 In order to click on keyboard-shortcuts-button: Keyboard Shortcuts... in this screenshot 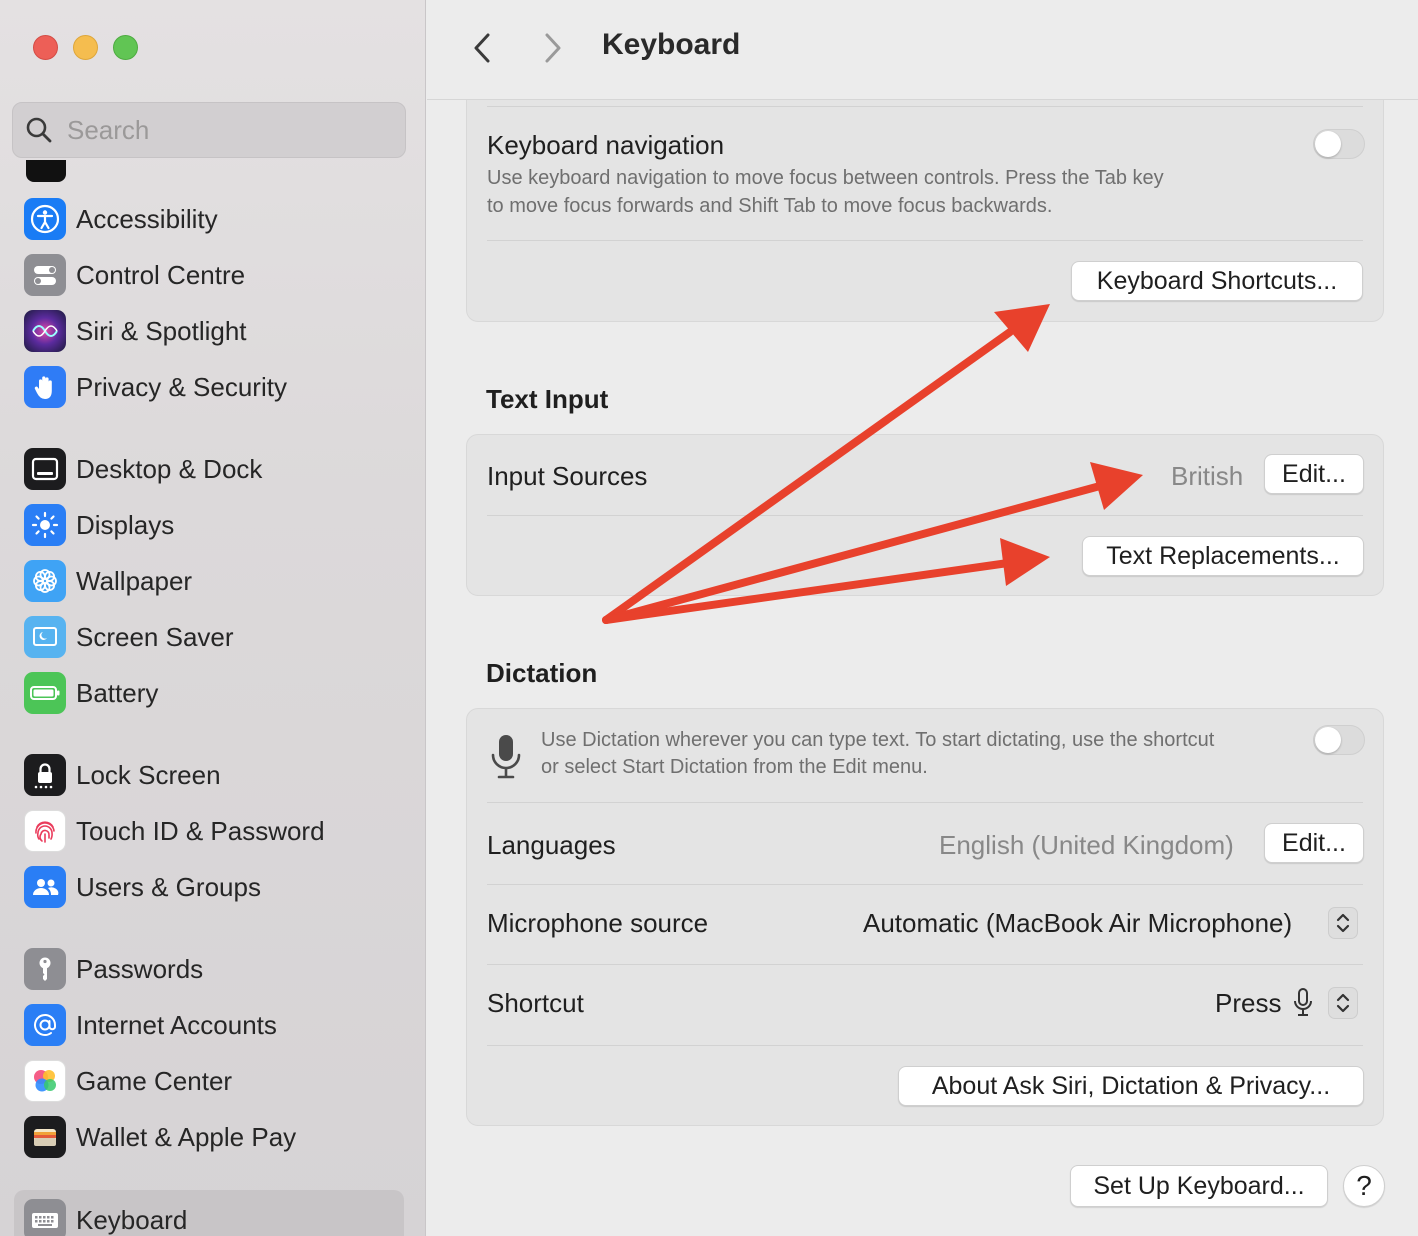, I will do `click(1217, 281)`.